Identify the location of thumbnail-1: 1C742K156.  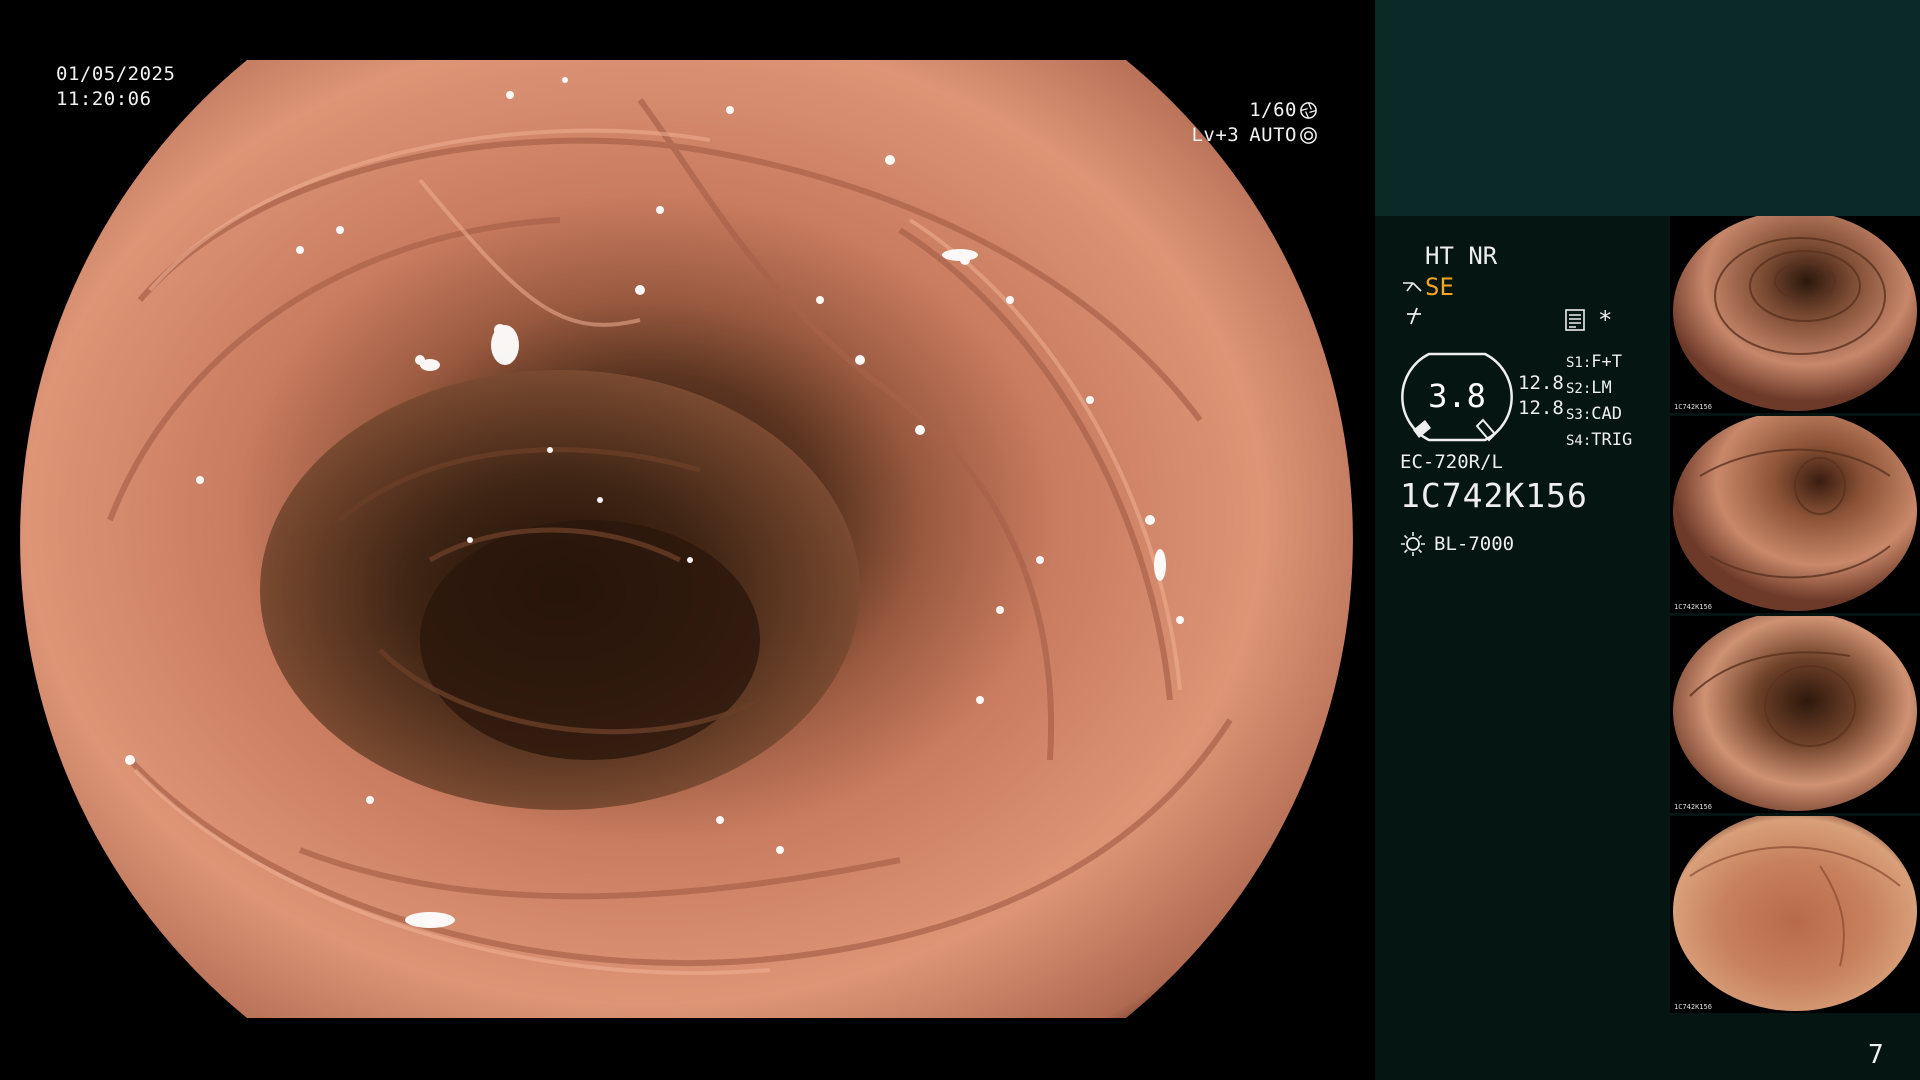
(1795, 314).